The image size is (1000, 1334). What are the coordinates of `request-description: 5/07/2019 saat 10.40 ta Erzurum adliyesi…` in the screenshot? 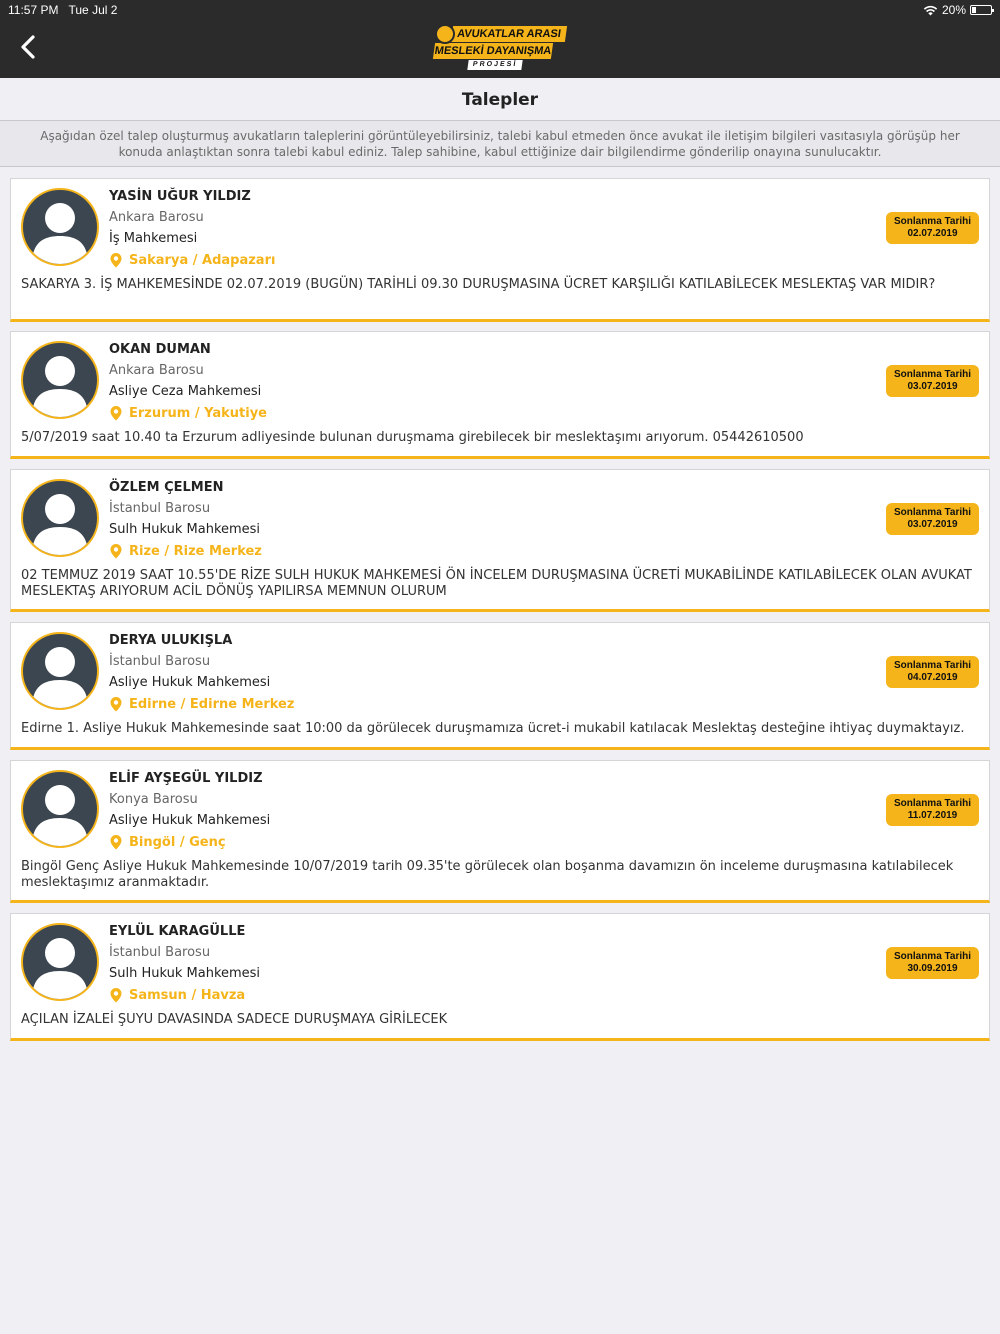 It's located at (412, 437).